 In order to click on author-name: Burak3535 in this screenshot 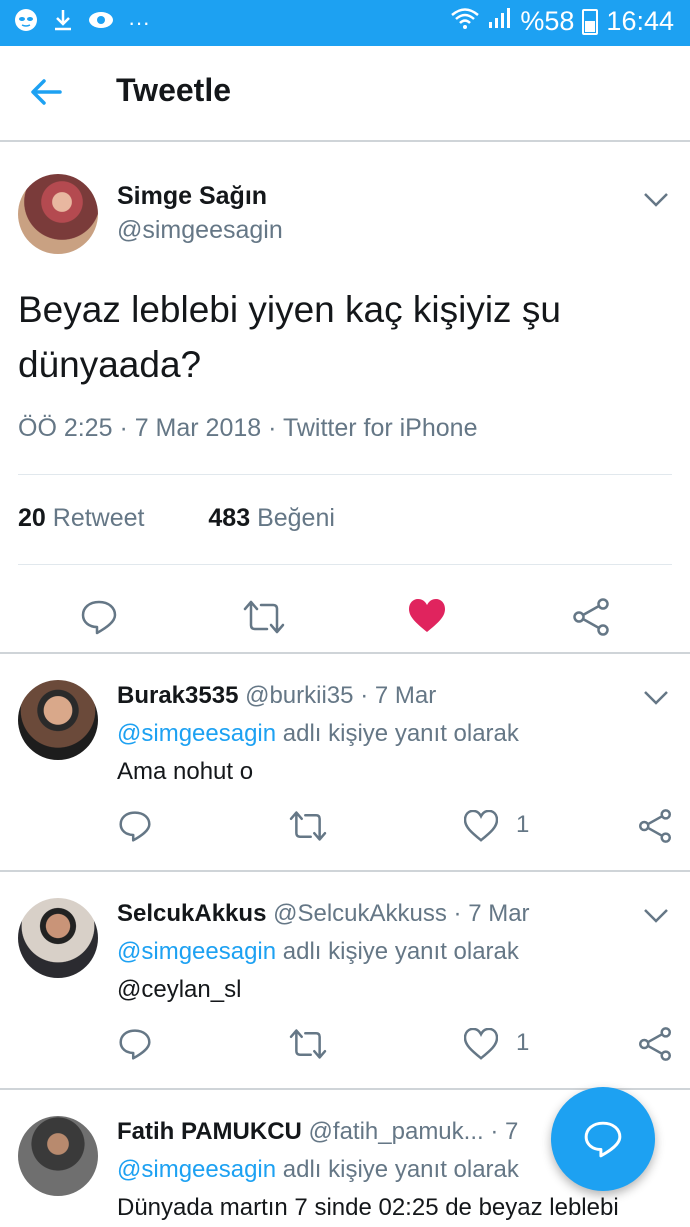, I will do `click(177, 695)`.